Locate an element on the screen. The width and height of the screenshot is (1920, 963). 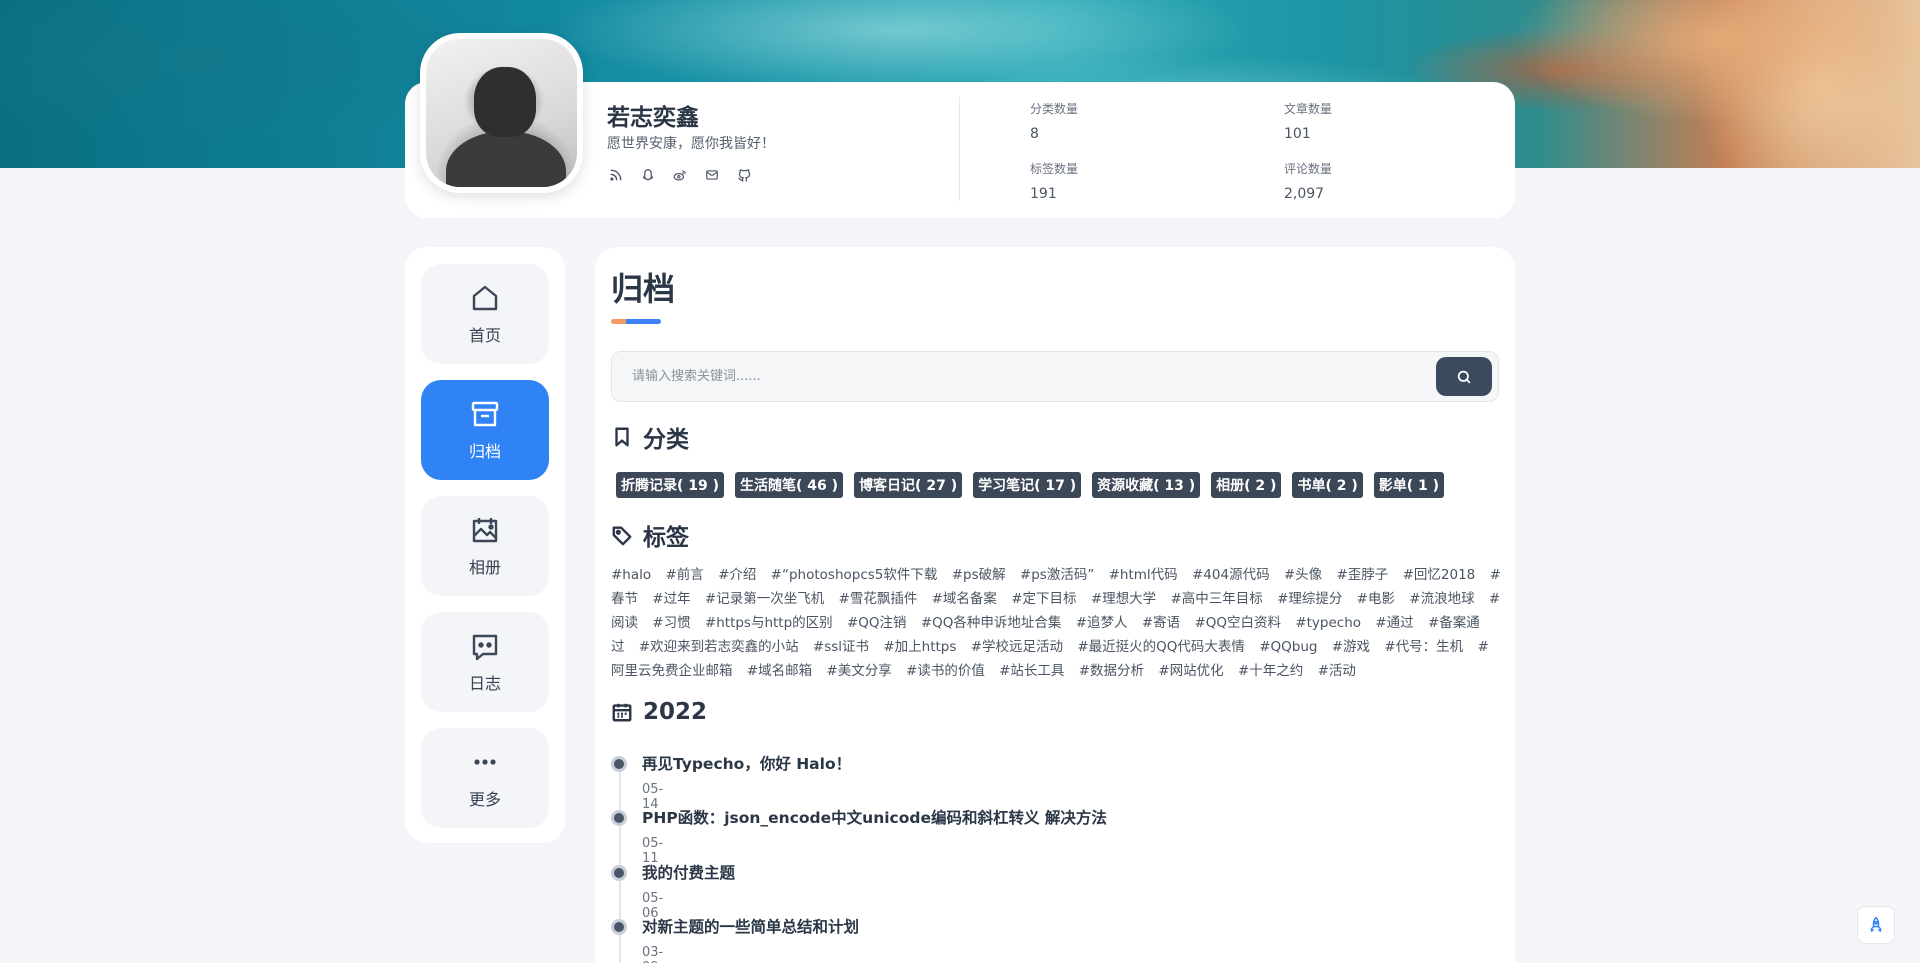
tag-link: #typecho is located at coordinates (1328, 623).